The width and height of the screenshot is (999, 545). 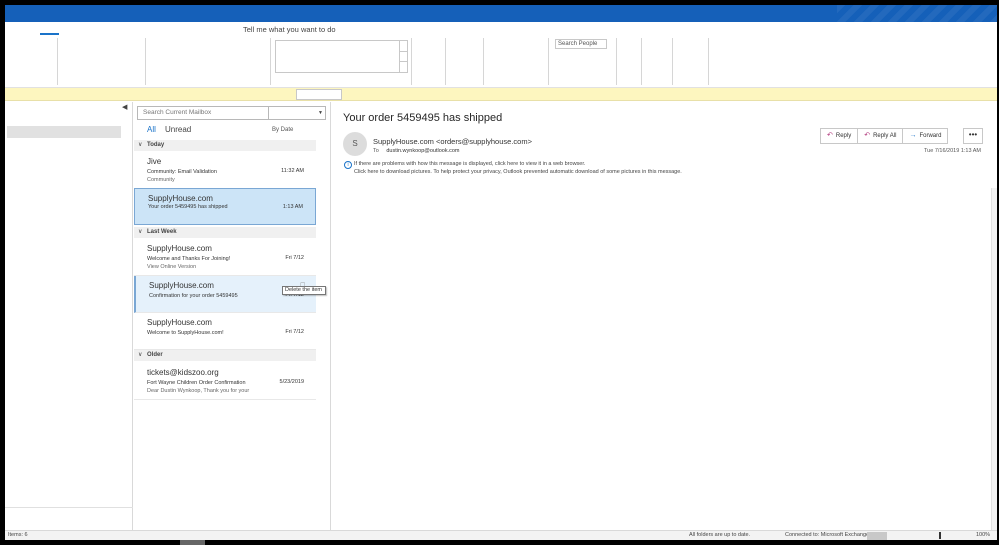 What do you see at coordinates (341, 56) in the screenshot?
I see `quick-steps-gallery` at bounding box center [341, 56].